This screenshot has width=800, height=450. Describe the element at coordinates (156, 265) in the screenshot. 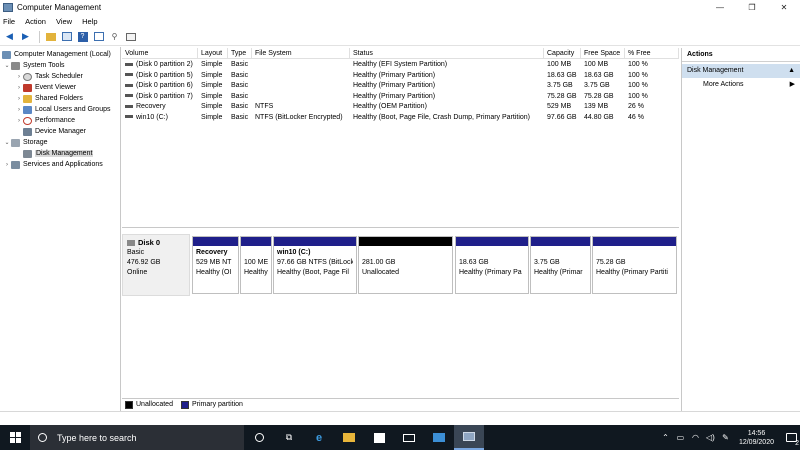

I see `disk-0-label: Disk 0 Basic 476.92 GB Online` at that location.